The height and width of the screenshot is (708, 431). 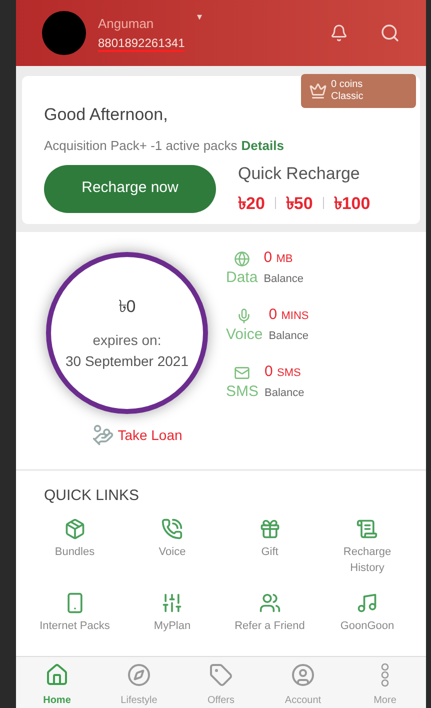 What do you see at coordinates (269, 550) in the screenshot?
I see `quick-link: Gift` at bounding box center [269, 550].